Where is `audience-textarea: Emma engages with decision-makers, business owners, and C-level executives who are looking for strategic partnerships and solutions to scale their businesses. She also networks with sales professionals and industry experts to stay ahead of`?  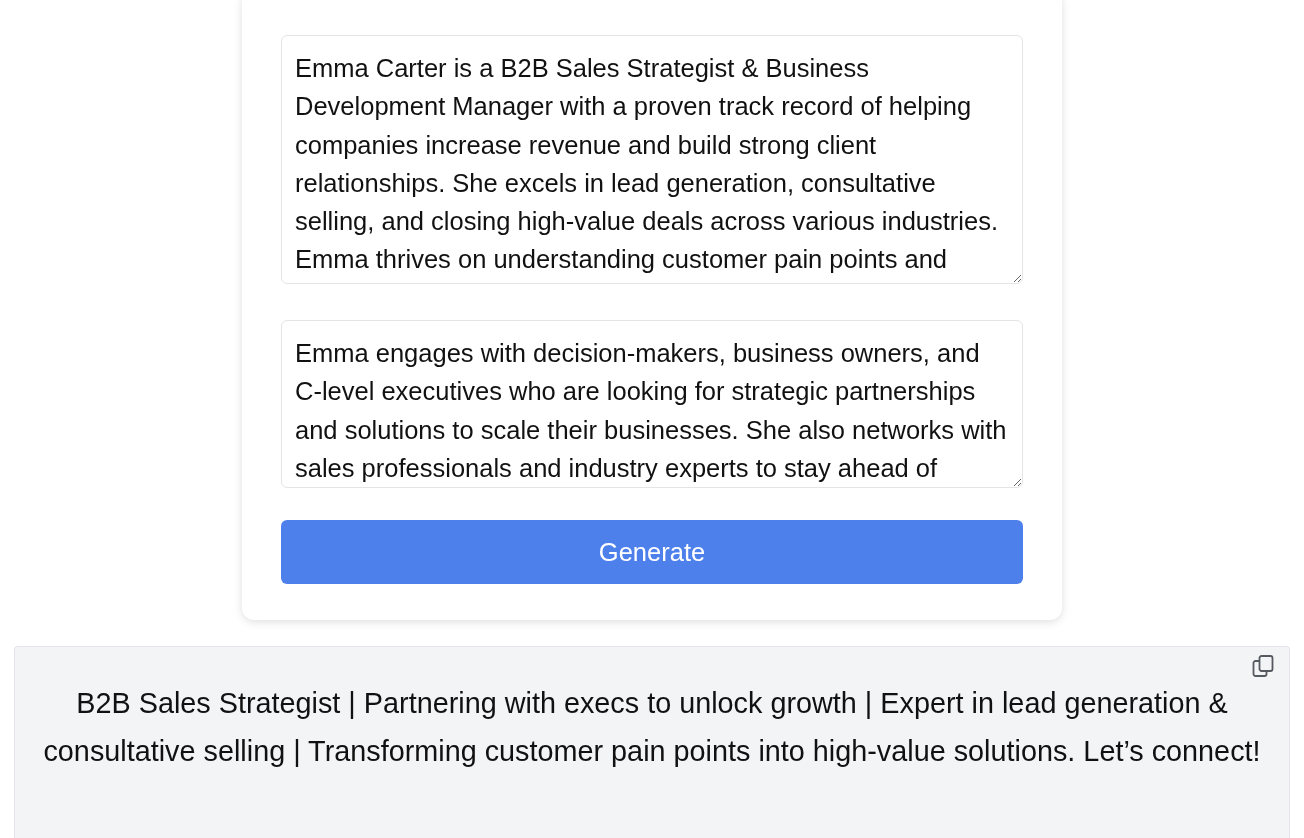 audience-textarea: Emma engages with decision-makers, business owners, and C-level executives who are looking for strategic partnerships and solutions to scale their businesses. She also networks with sales professionals and industry experts to stay ahead of is located at coordinates (652, 404).